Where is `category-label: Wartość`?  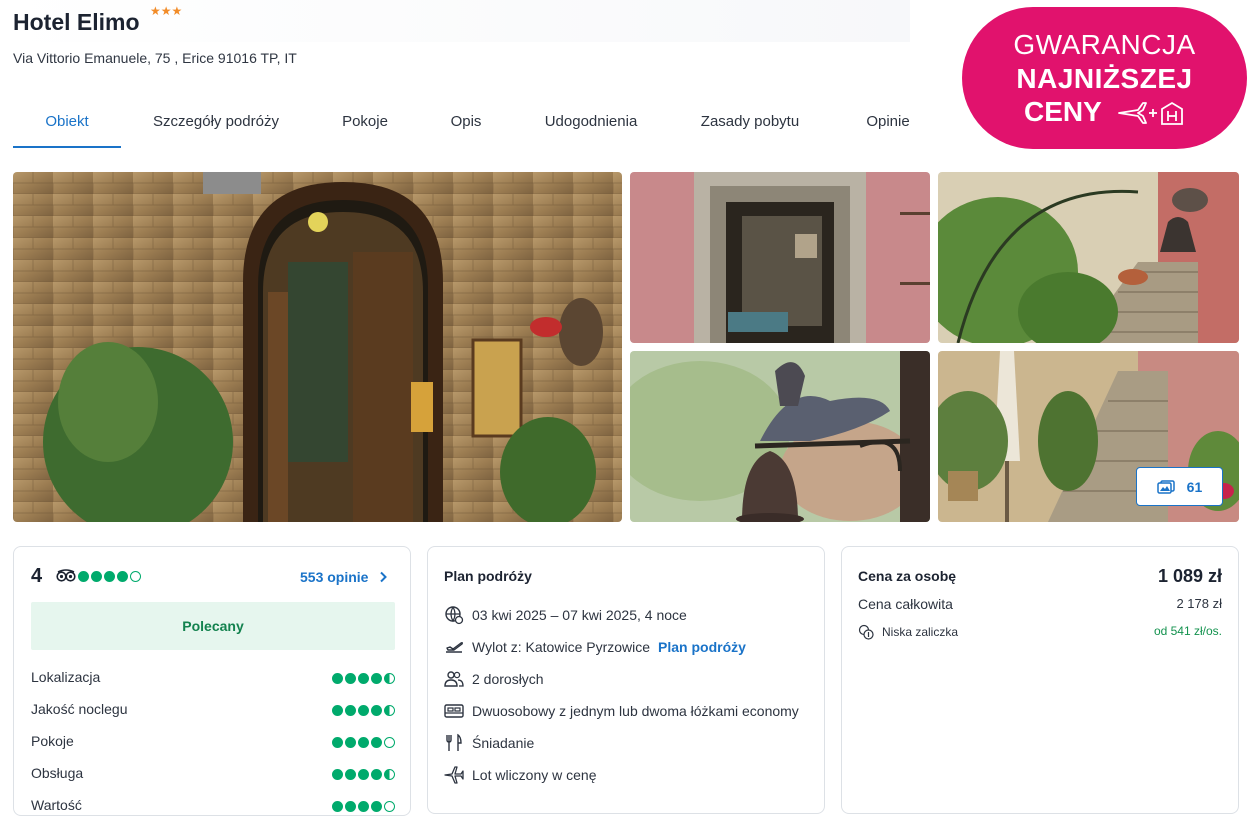
category-label: Wartość is located at coordinates (56, 805).